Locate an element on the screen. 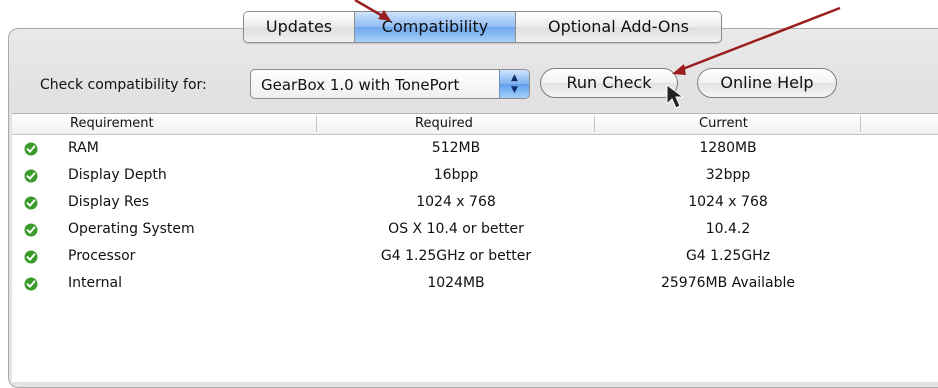 The width and height of the screenshot is (938, 388). column-header-current: Current is located at coordinates (723, 124).